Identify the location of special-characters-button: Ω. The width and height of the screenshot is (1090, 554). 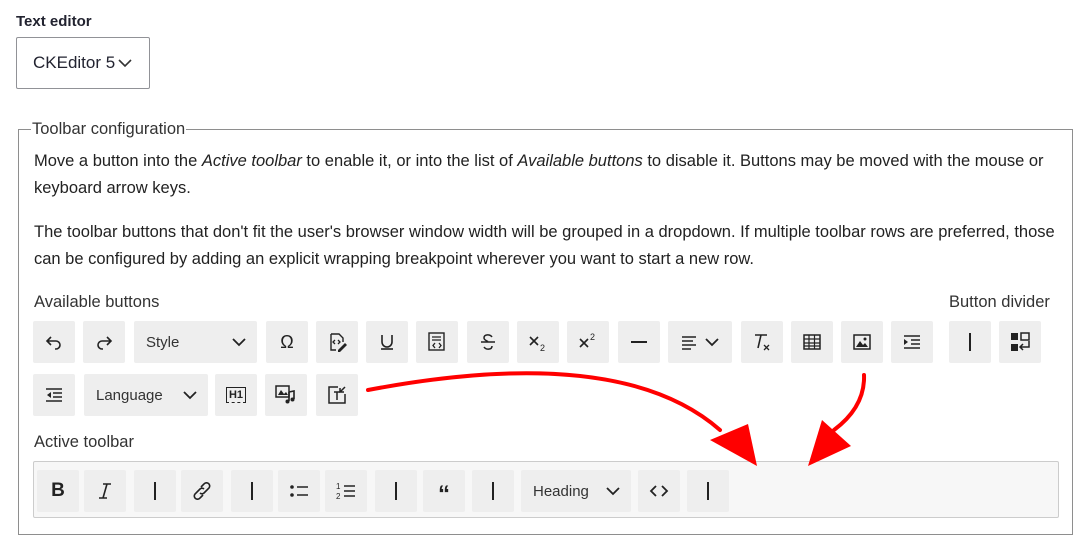
(287, 342).